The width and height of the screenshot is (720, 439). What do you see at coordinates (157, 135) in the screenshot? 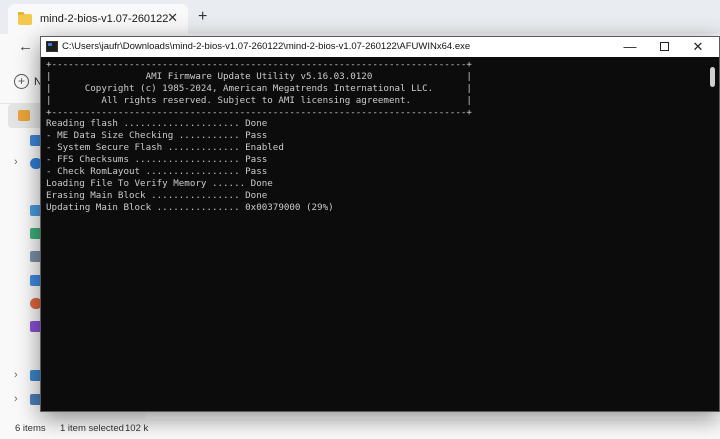
I see `output-line: - ME Data Size Checking ........... Pass` at bounding box center [157, 135].